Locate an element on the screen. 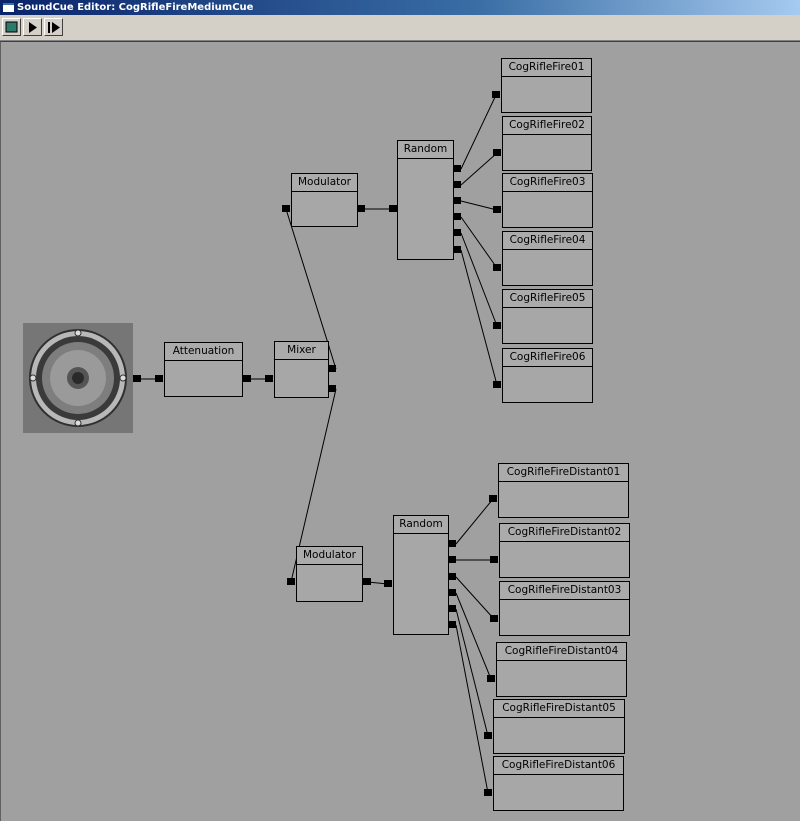 Image resolution: width=800 pixels, height=821 pixels. node-title: CogRifleFire01 is located at coordinates (546, 68).